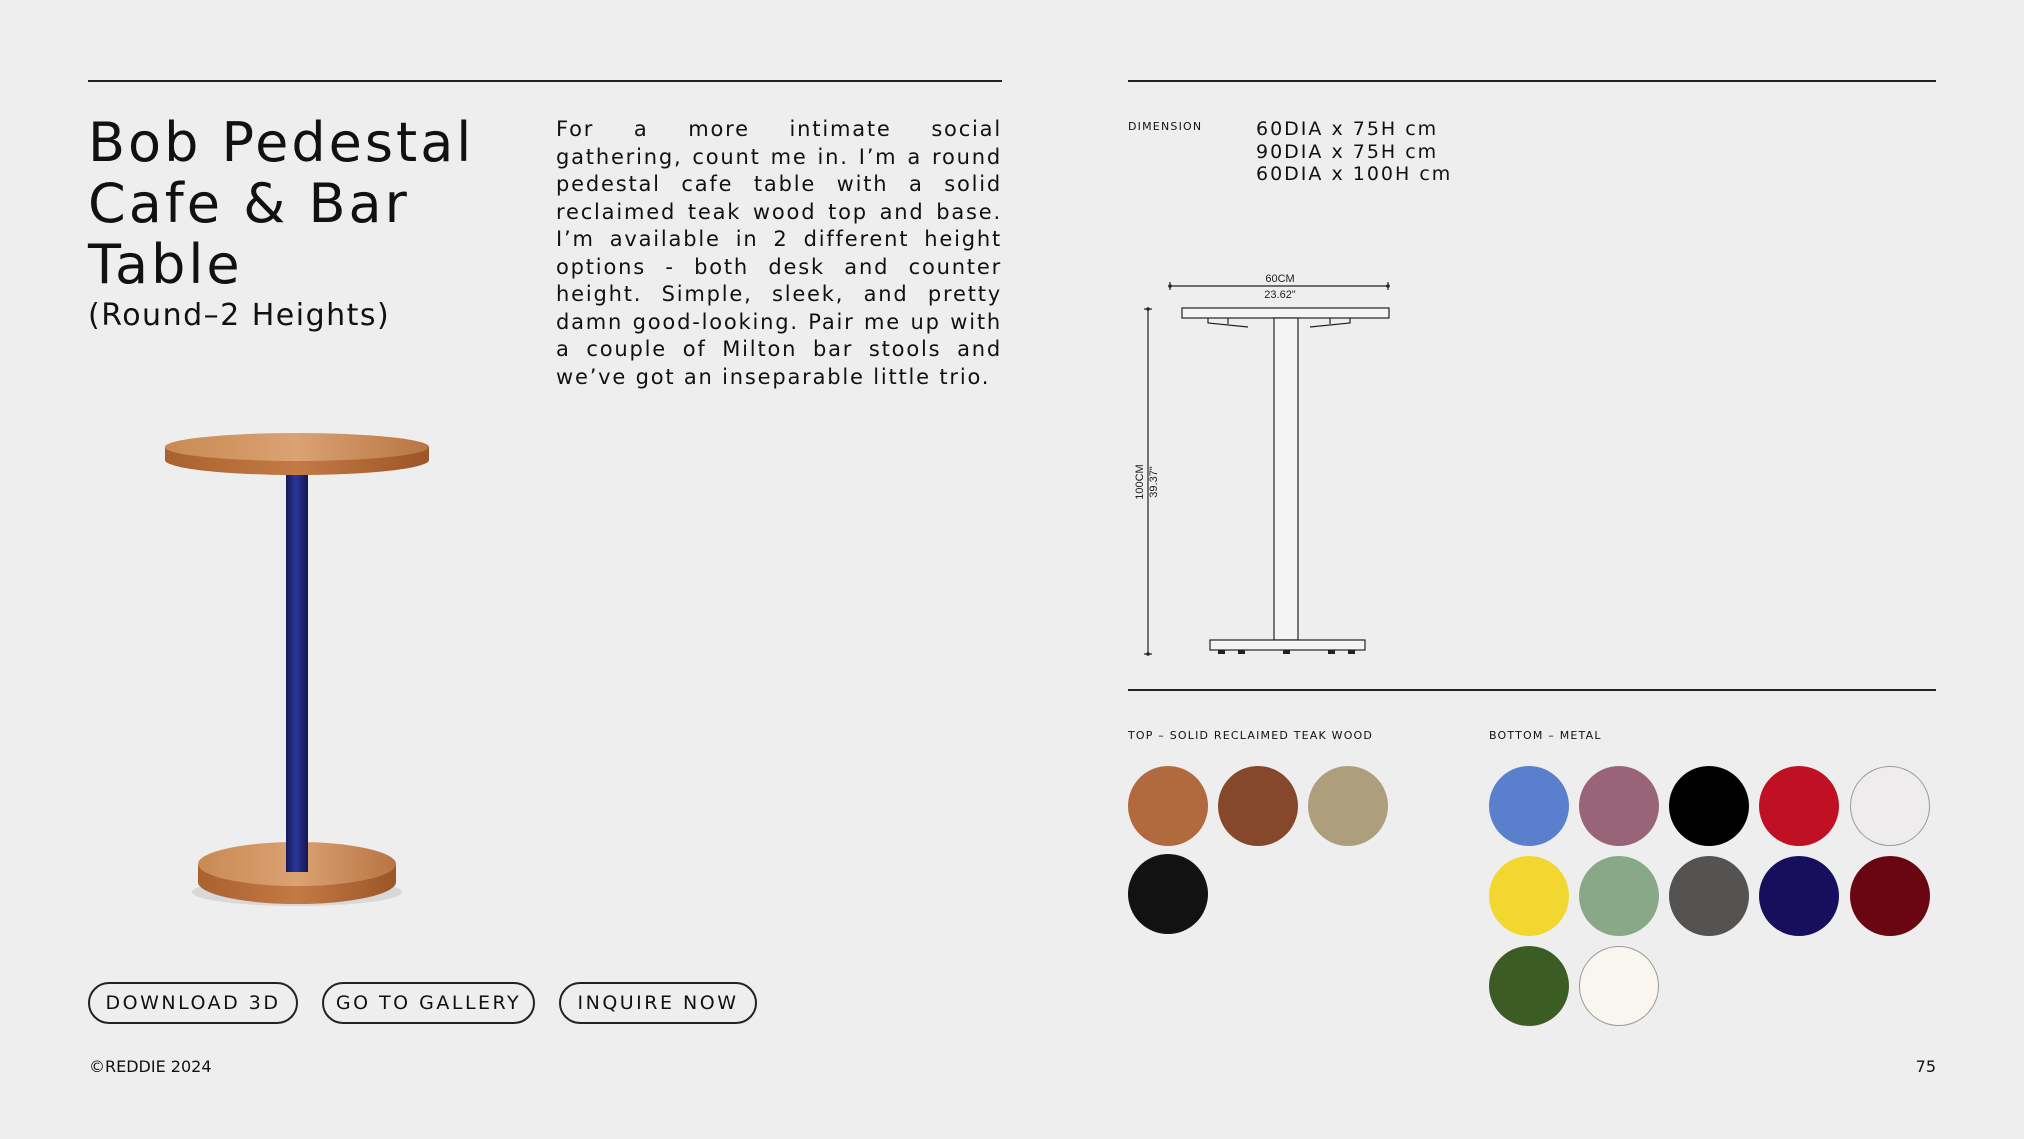 Image resolution: width=2024 pixels, height=1139 pixels. What do you see at coordinates (1279, 279) in the screenshot?
I see `drawing-width-cm: 60CM` at bounding box center [1279, 279].